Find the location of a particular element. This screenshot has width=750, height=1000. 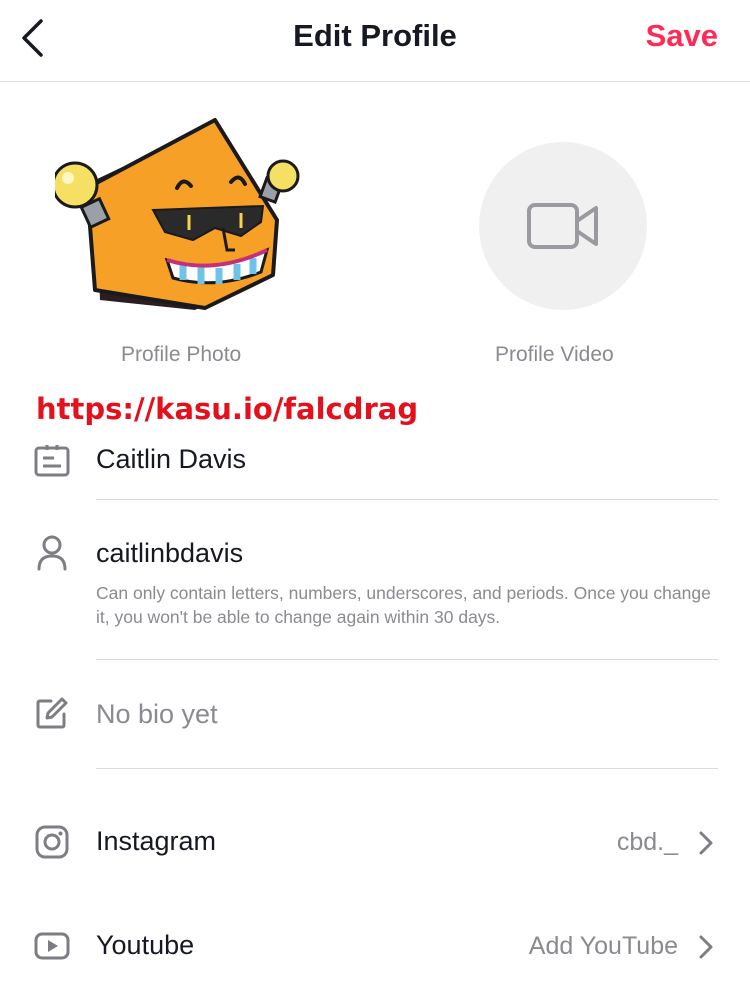

promo-url: https://kasu.io/falcdrag is located at coordinates (227, 409).